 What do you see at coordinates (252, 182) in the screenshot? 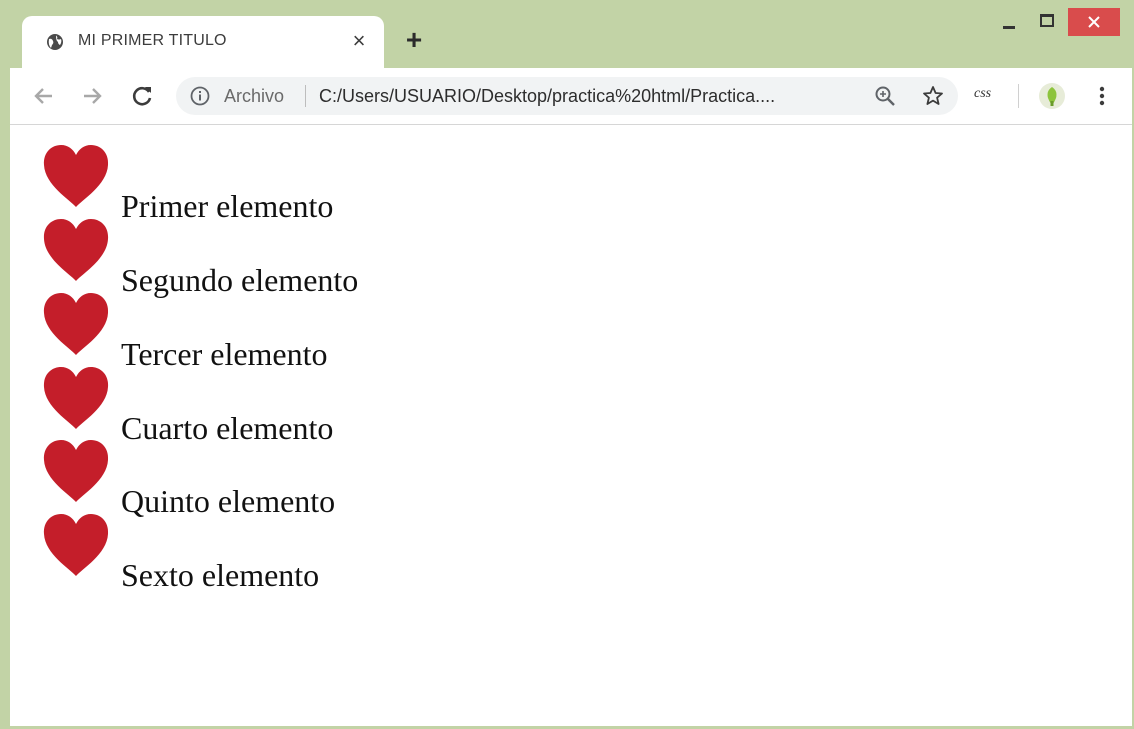
I see `list-item: Primer elemento` at bounding box center [252, 182].